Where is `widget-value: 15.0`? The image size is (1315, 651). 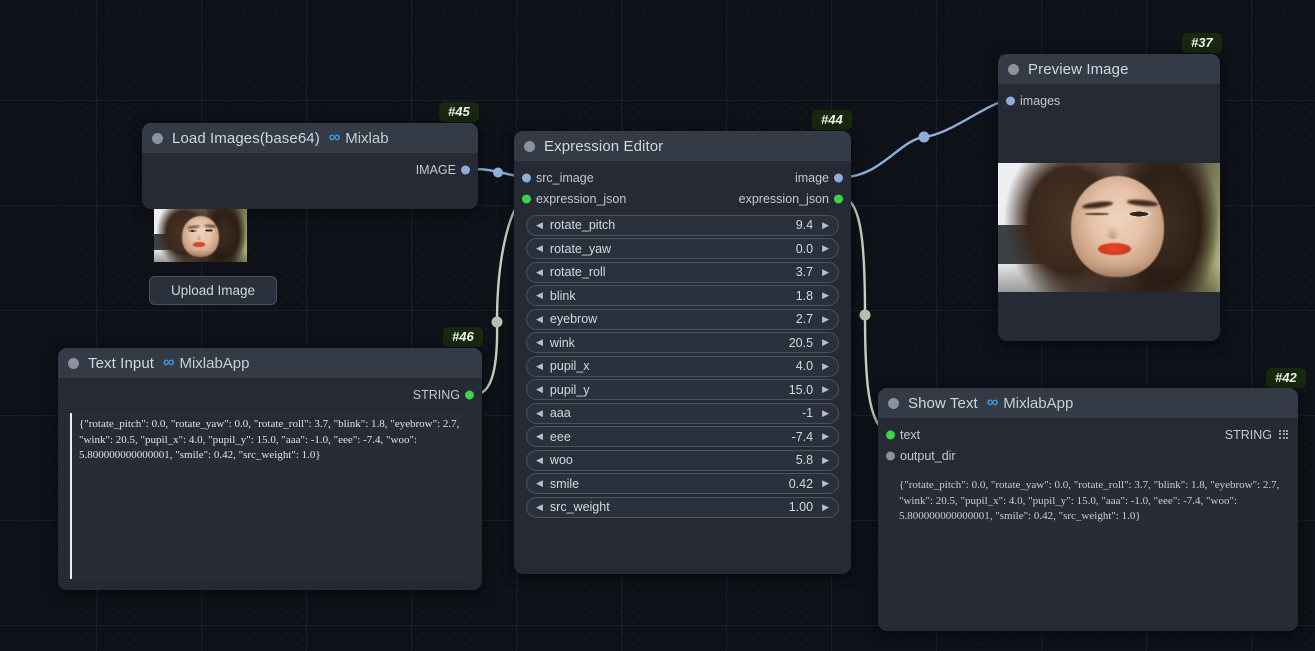 widget-value: 15.0 is located at coordinates (801, 390).